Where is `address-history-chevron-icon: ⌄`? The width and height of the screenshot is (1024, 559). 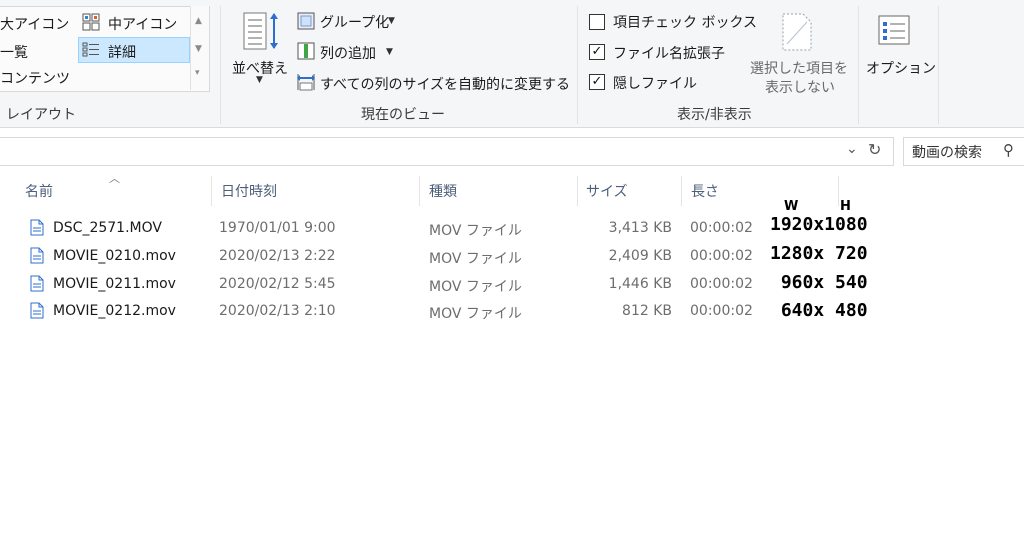
address-history-chevron-icon: ⌄ is located at coordinates (852, 149).